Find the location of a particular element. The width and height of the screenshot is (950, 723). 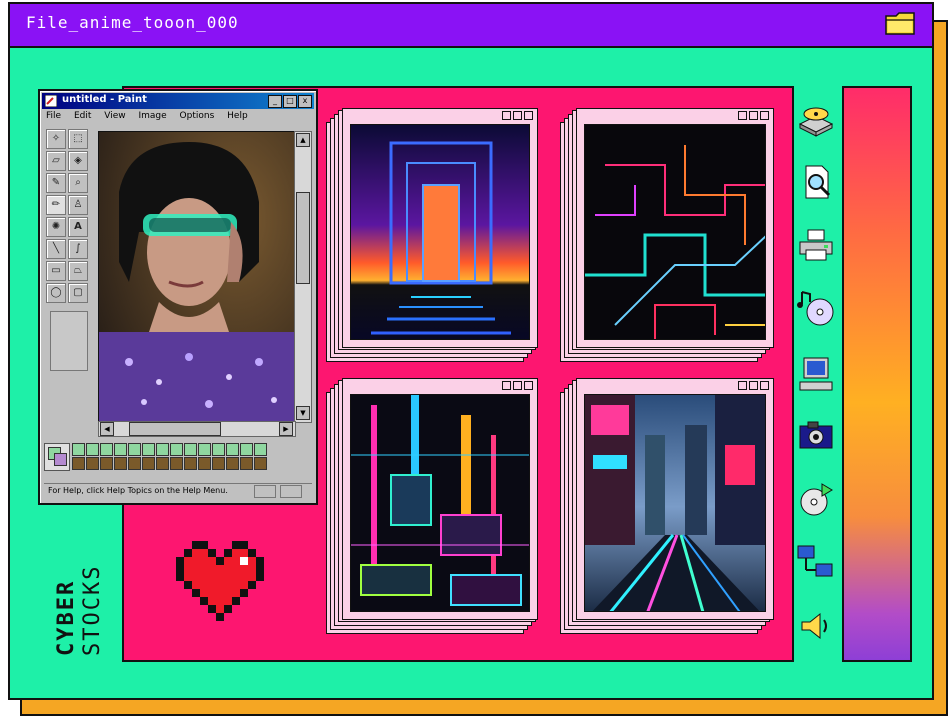

speaker-icon is located at coordinates (816, 626).